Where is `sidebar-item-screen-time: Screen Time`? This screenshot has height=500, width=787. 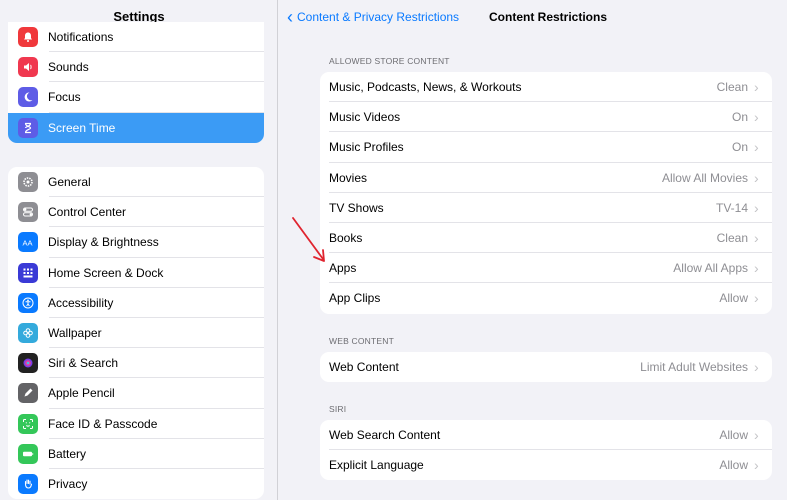
sidebar-item-screen-time: Screen Time is located at coordinates (136, 127).